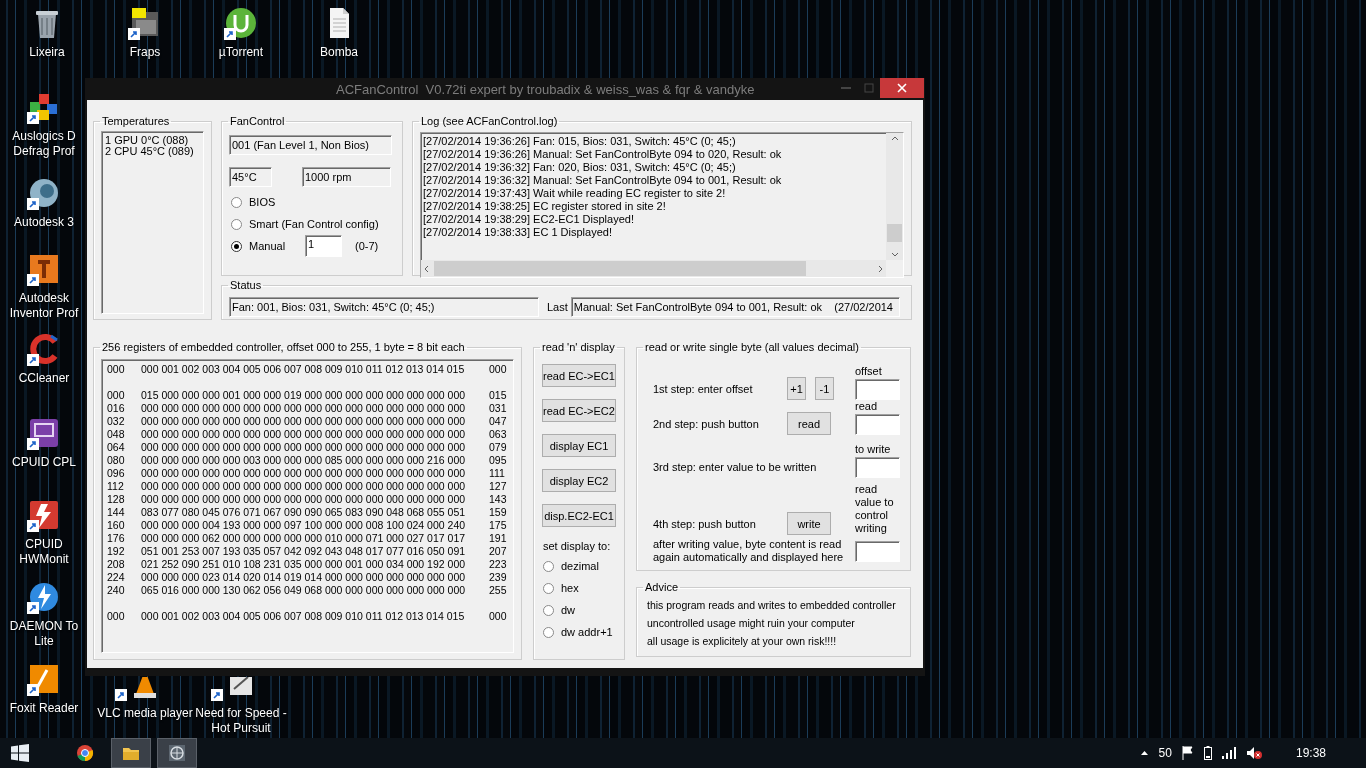 This screenshot has height=768, width=1366. What do you see at coordinates (662, 587) in the screenshot?
I see `panel-title: Advice` at bounding box center [662, 587].